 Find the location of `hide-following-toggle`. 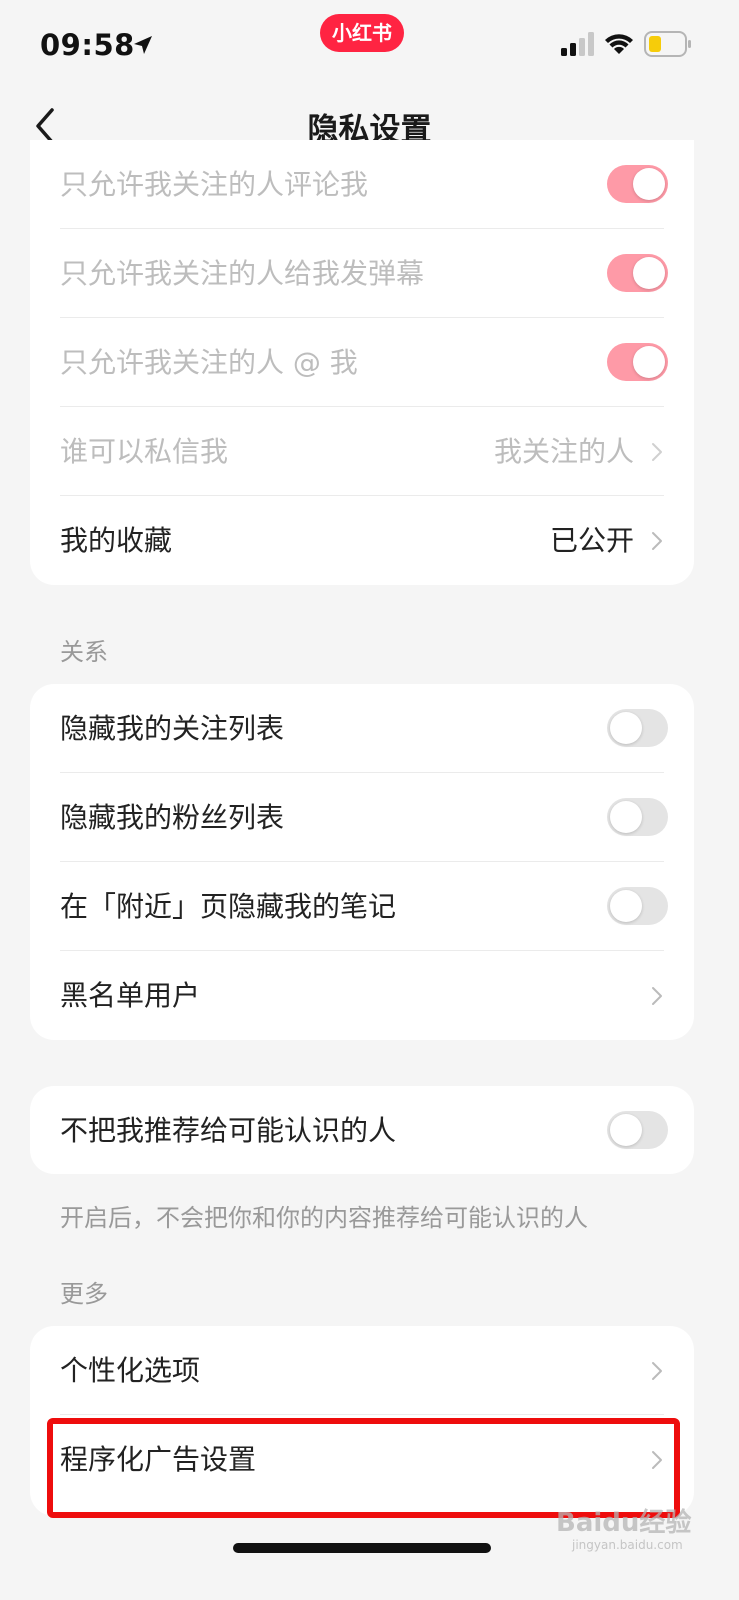

hide-following-toggle is located at coordinates (637, 728).